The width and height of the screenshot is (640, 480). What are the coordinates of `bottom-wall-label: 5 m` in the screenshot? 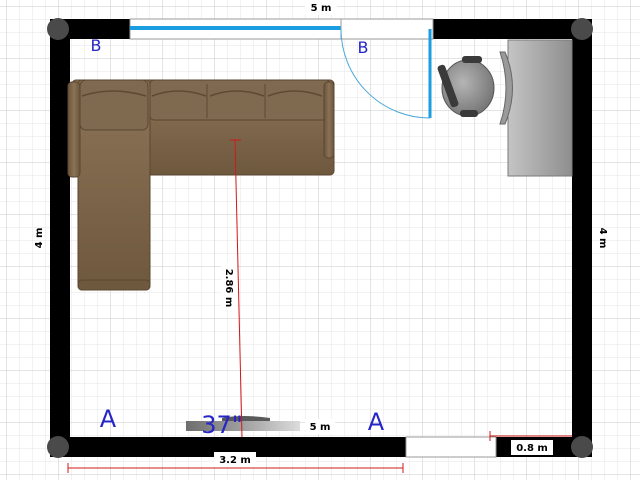 It's located at (320, 427).